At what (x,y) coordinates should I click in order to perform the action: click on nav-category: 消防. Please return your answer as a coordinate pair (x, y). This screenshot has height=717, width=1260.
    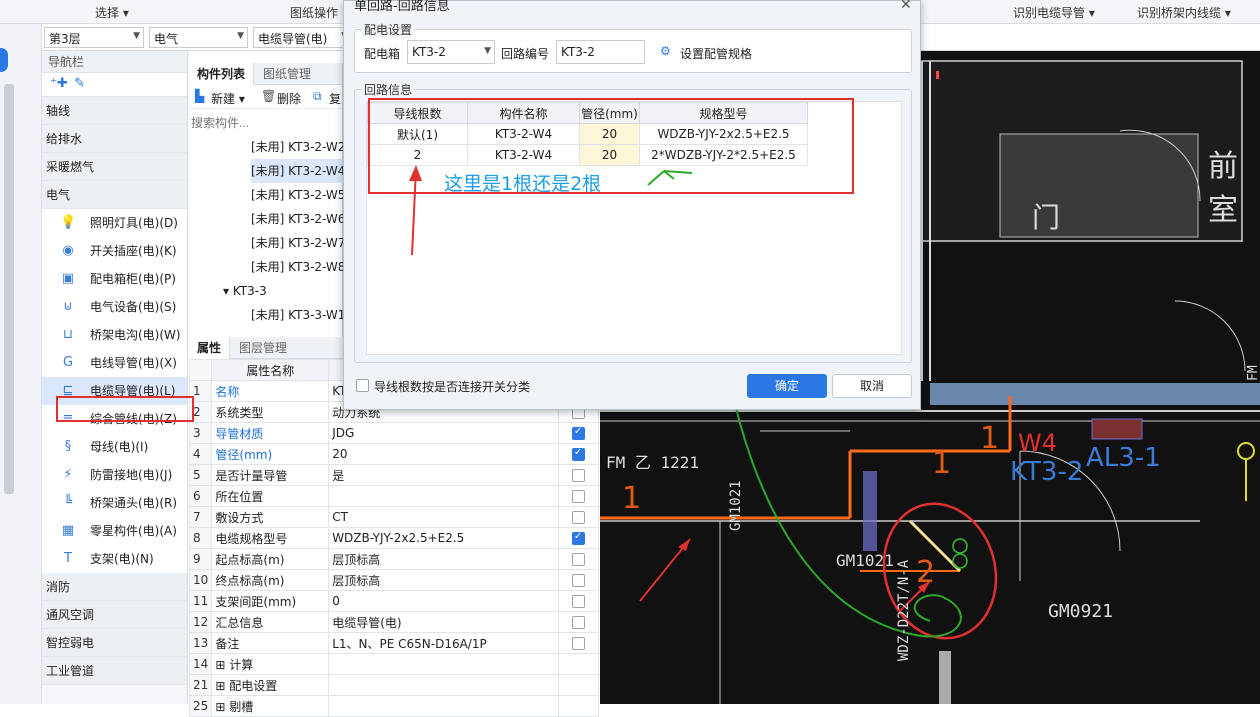
    Looking at the image, I should click on (114, 587).